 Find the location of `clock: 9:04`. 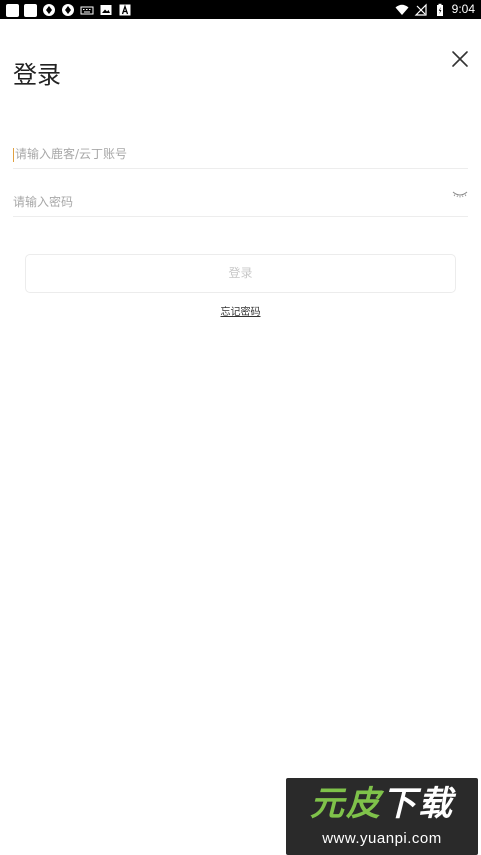

clock: 9:04 is located at coordinates (463, 9).